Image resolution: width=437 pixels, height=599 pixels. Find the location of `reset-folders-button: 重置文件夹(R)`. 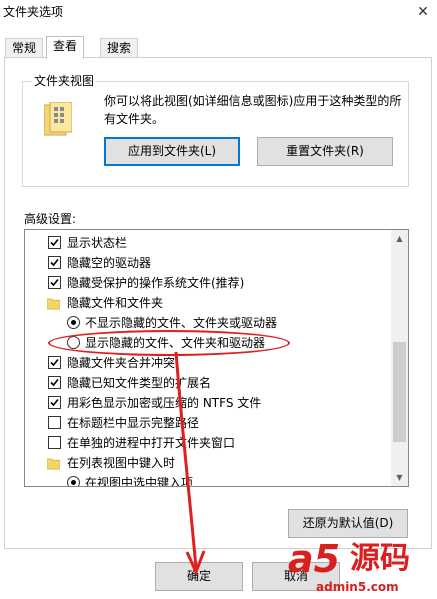

reset-folders-button: 重置文件夹(R) is located at coordinates (325, 151).